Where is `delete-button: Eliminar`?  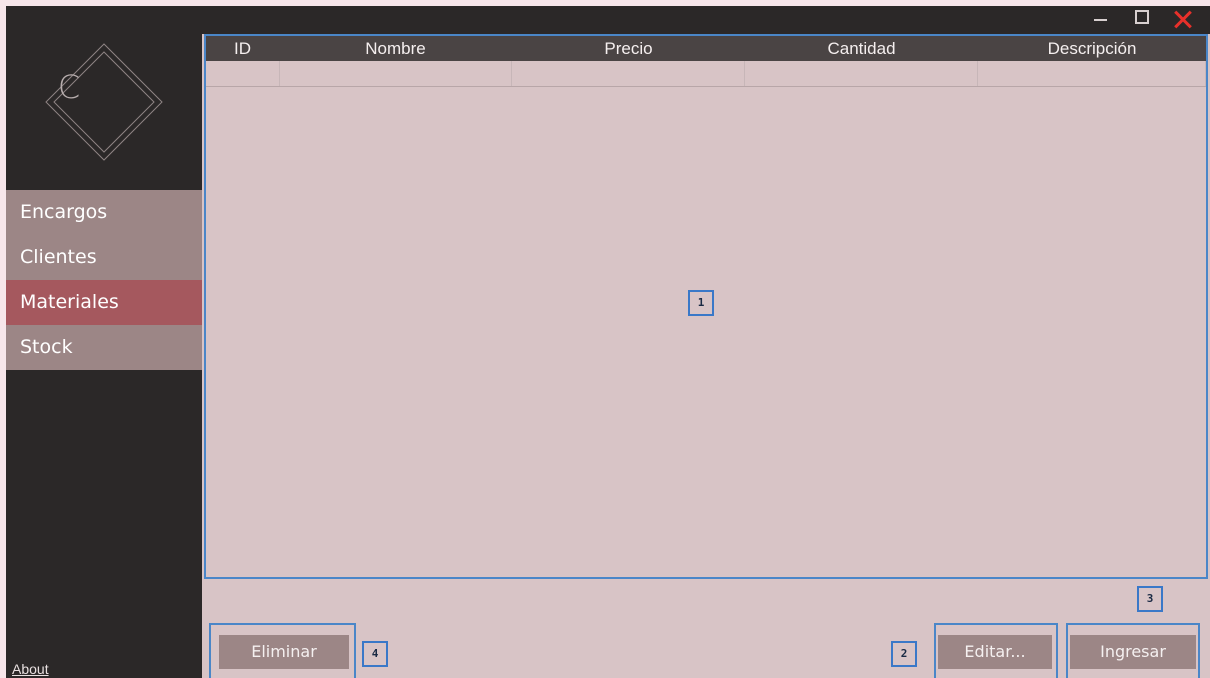
delete-button: Eliminar is located at coordinates (284, 652).